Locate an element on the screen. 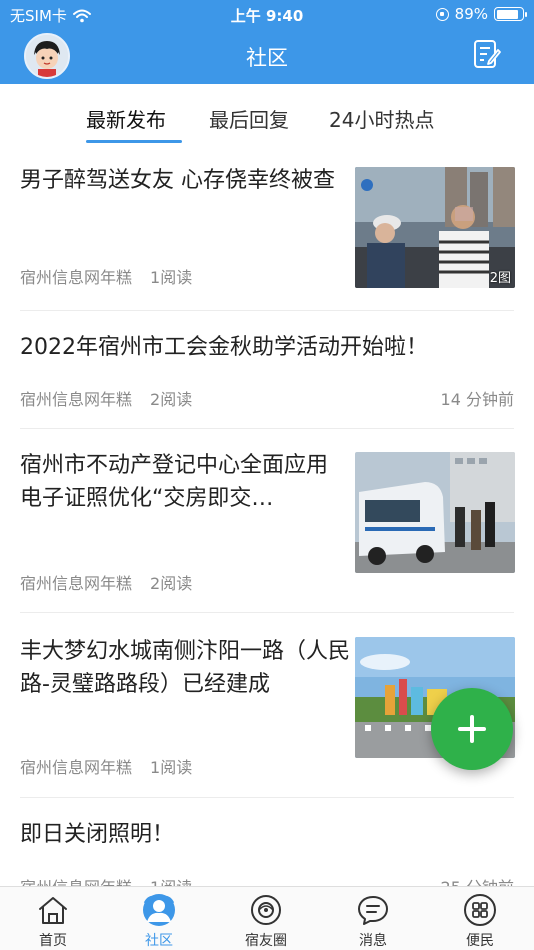  home-icon is located at coordinates (53, 910).